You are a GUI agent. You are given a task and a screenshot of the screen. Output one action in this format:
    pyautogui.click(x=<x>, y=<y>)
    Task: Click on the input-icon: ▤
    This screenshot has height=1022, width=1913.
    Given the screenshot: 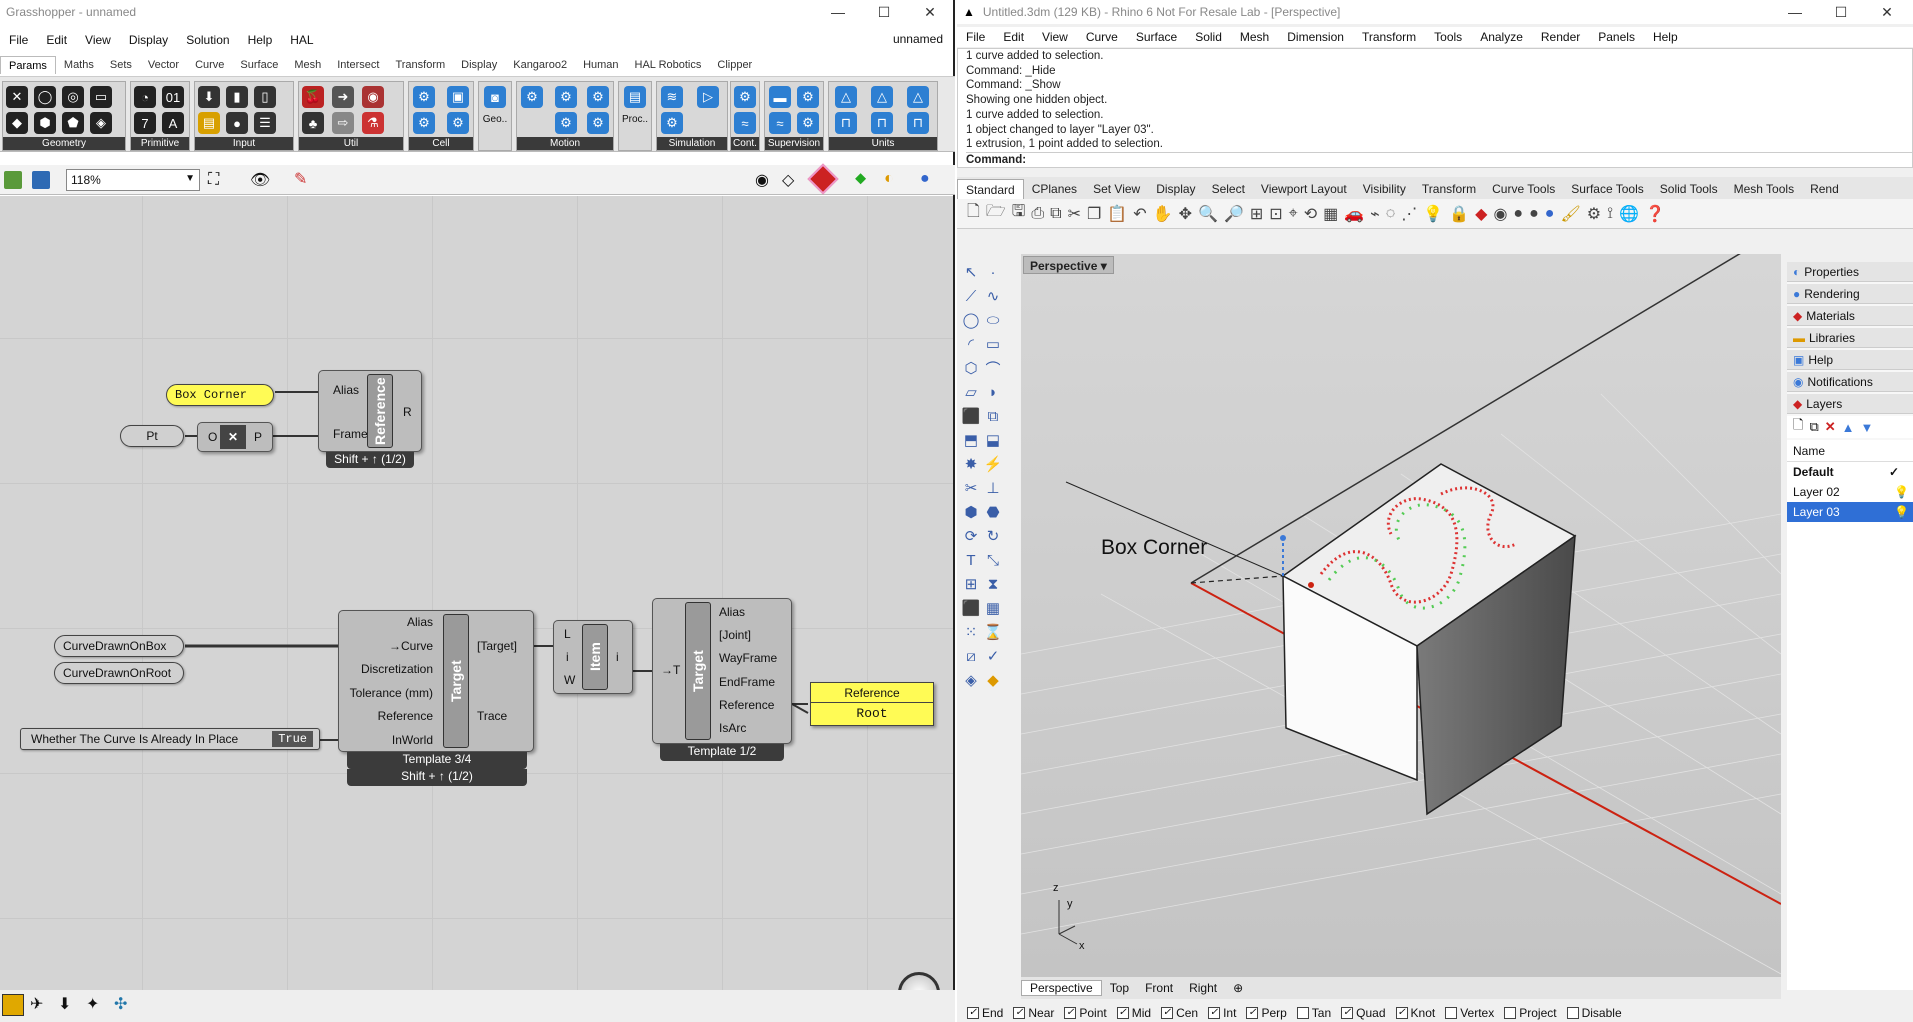 What is the action you would take?
    pyautogui.click(x=209, y=123)
    